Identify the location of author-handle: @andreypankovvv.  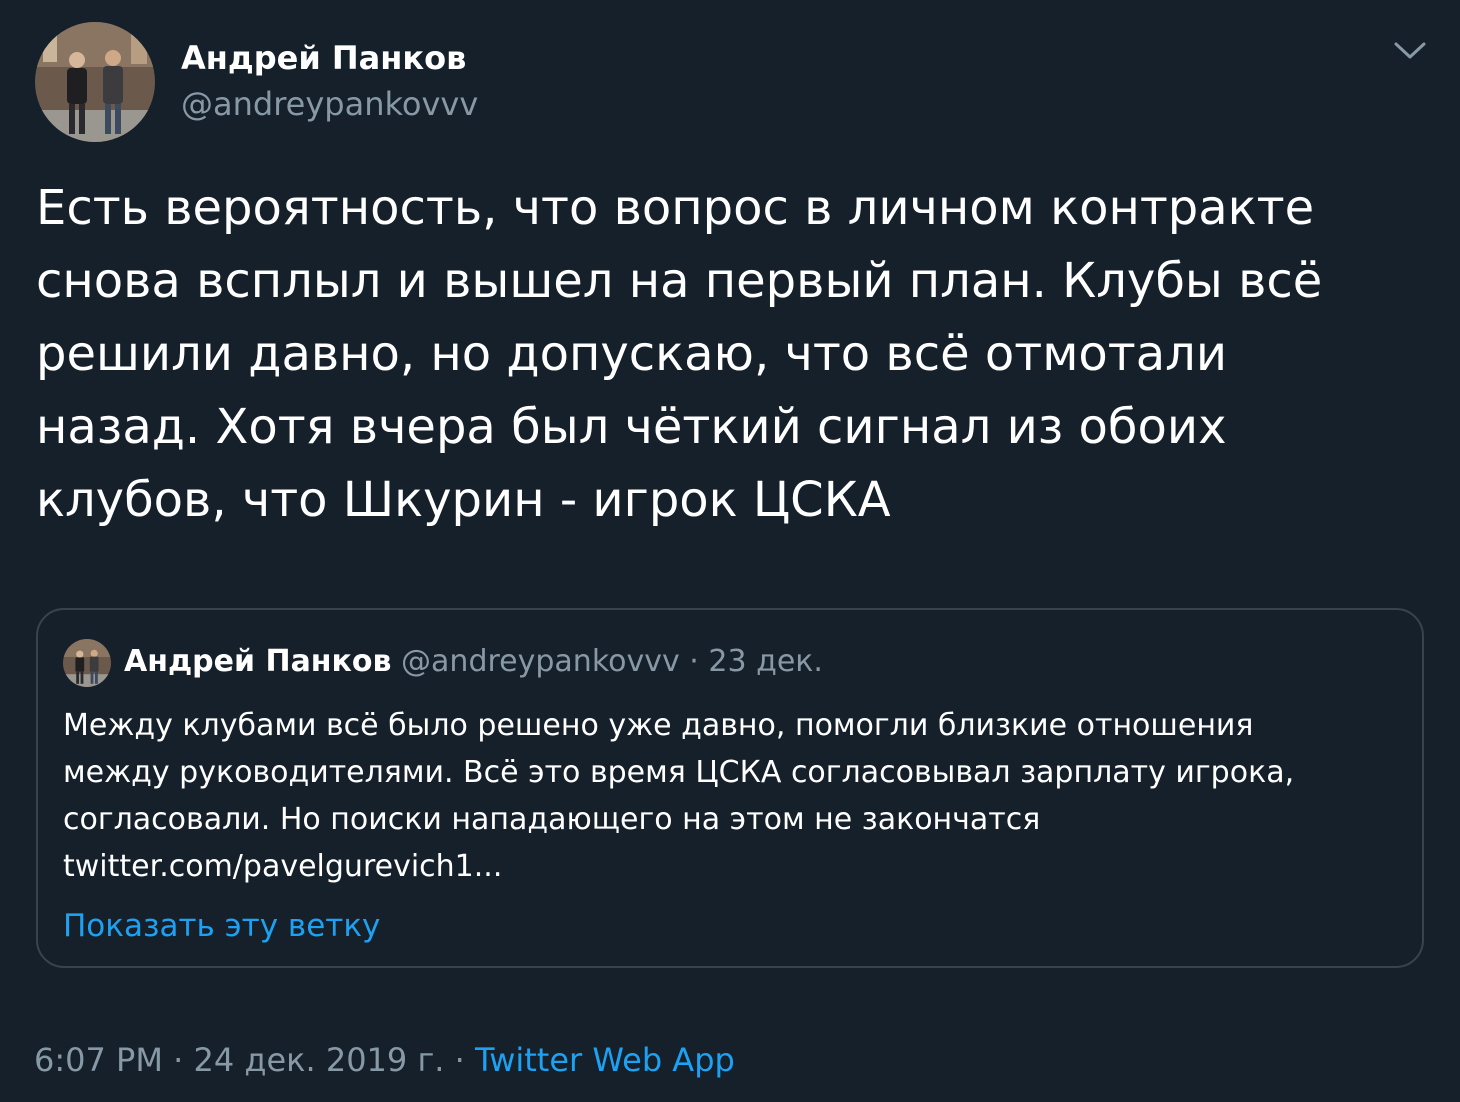
(329, 104).